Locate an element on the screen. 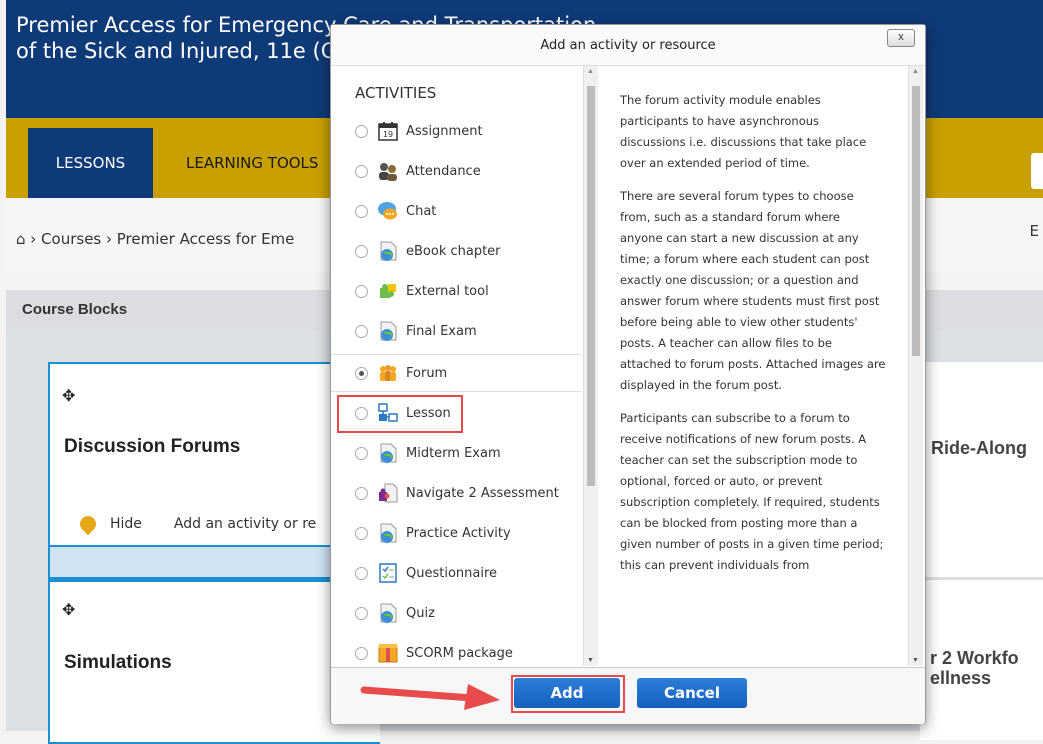  tab-learning-tools: LEARNING TOOLS is located at coordinates (252, 163).